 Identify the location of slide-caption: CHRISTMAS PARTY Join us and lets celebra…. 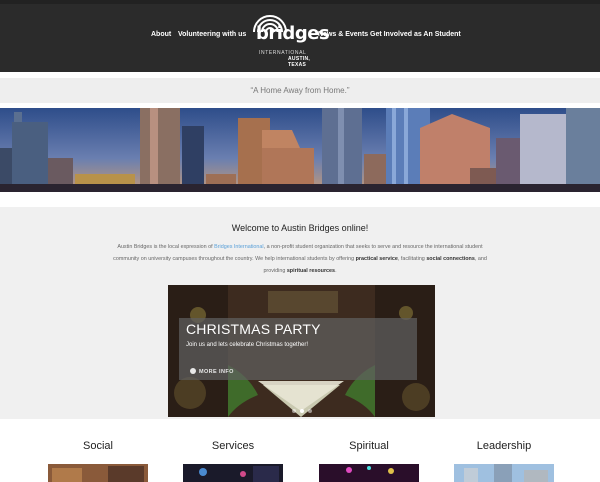
(298, 349).